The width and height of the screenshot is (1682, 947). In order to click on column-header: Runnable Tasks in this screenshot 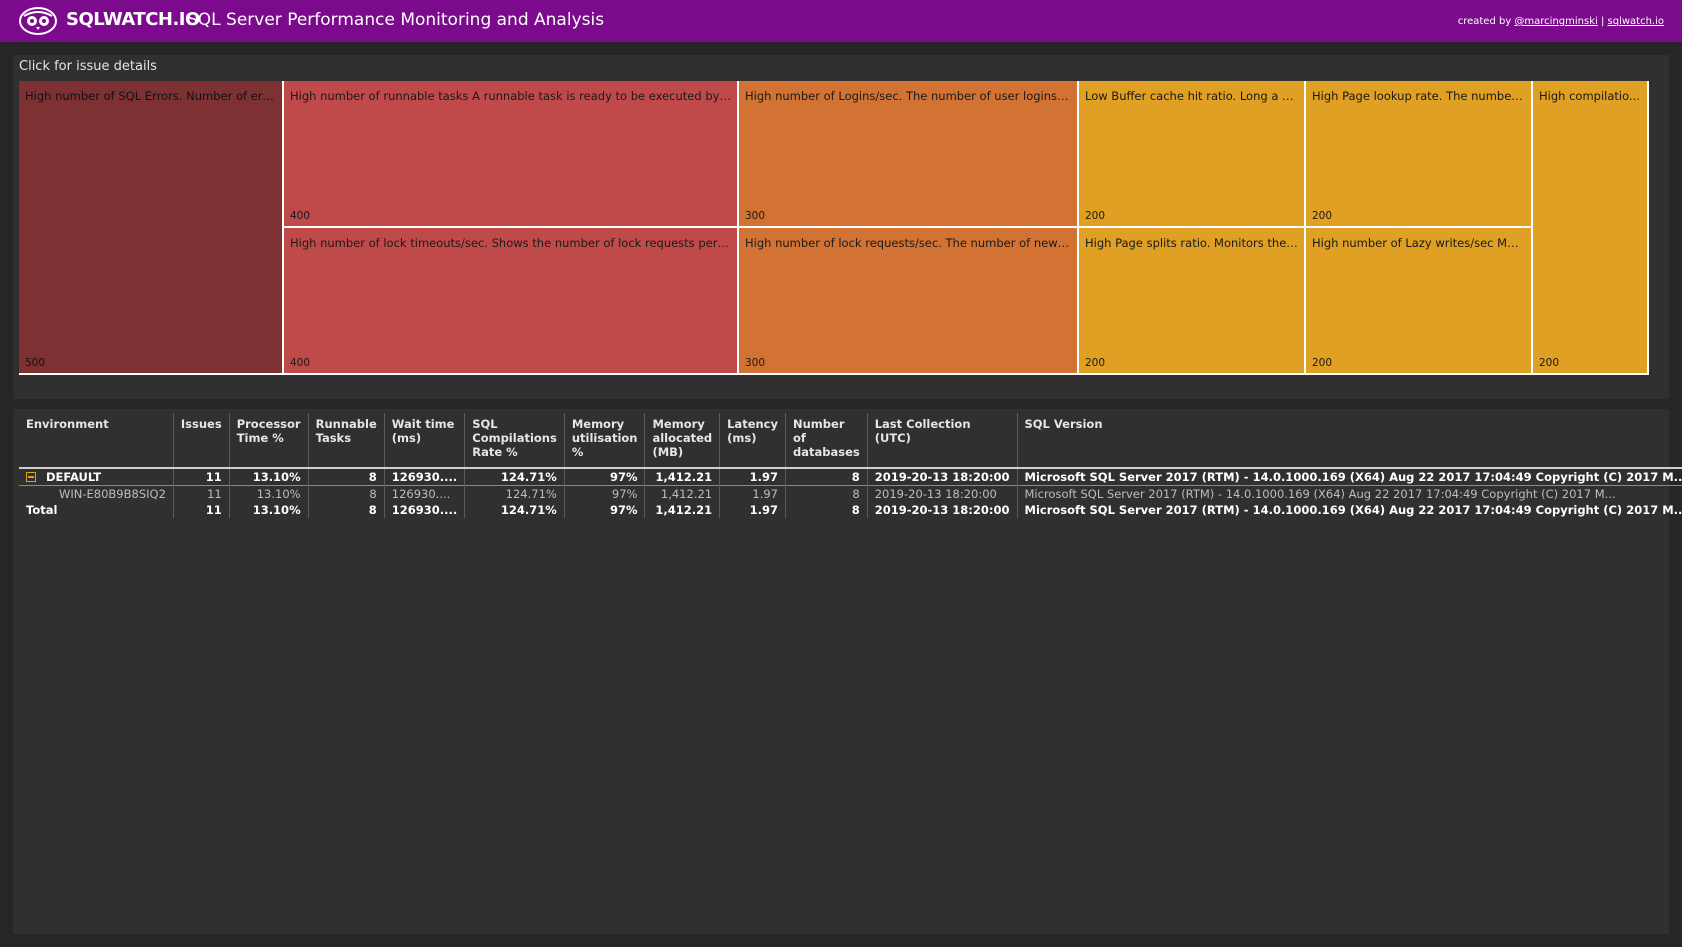, I will do `click(346, 440)`.